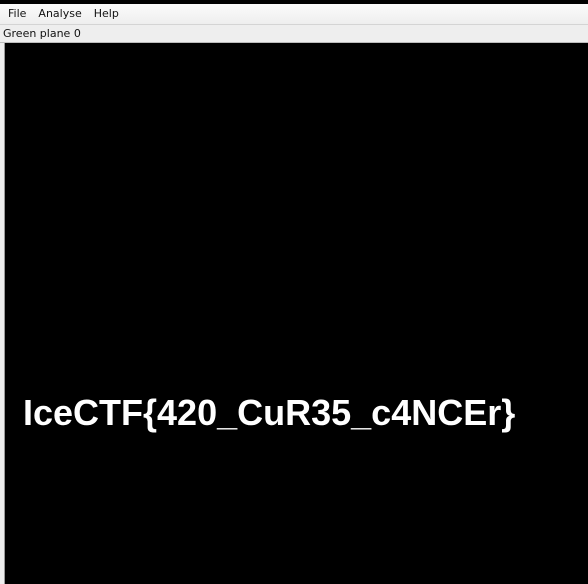  I want to click on menu-analyse: Analyse, so click(59, 14).